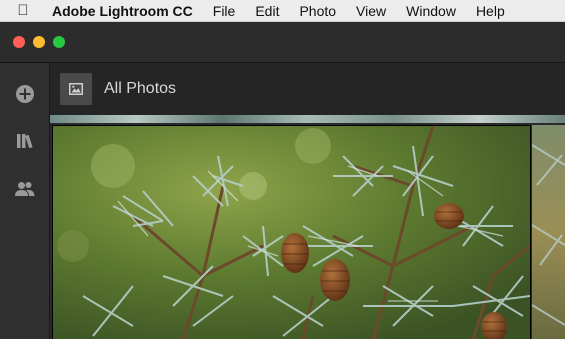 Image resolution: width=565 pixels, height=339 pixels. What do you see at coordinates (224, 11) in the screenshot?
I see `menu-file: File` at bounding box center [224, 11].